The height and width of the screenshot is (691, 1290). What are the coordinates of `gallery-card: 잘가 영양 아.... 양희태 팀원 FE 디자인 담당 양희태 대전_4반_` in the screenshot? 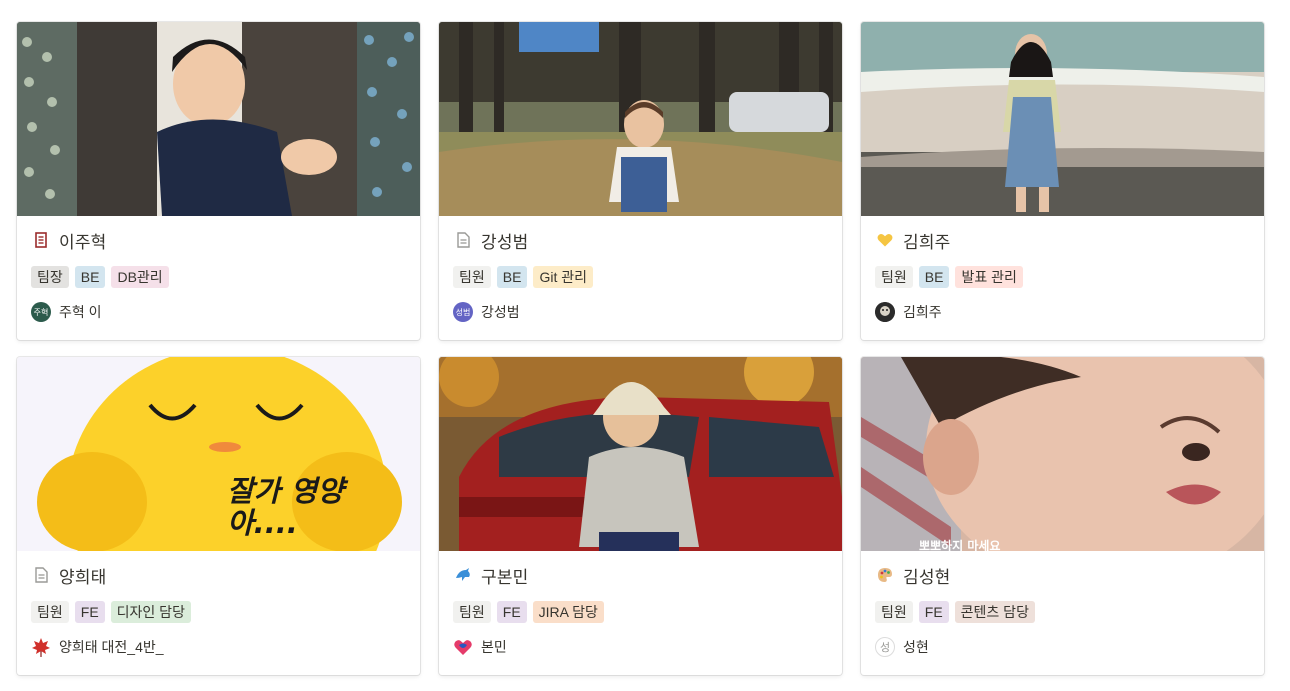 It's located at (218, 516).